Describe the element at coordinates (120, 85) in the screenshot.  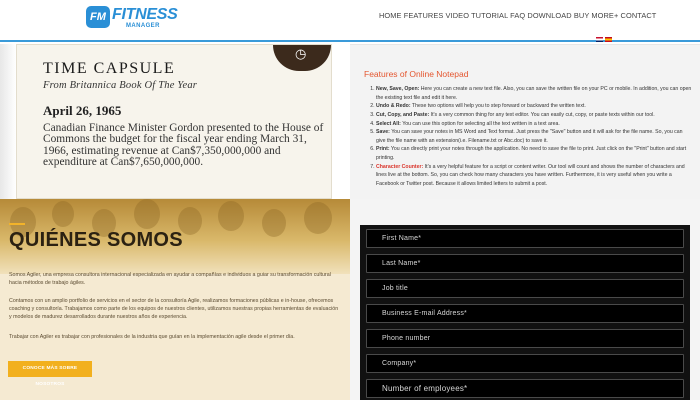
I see `time-capsule-subtitle: From Britannica Book Of The Year` at that location.